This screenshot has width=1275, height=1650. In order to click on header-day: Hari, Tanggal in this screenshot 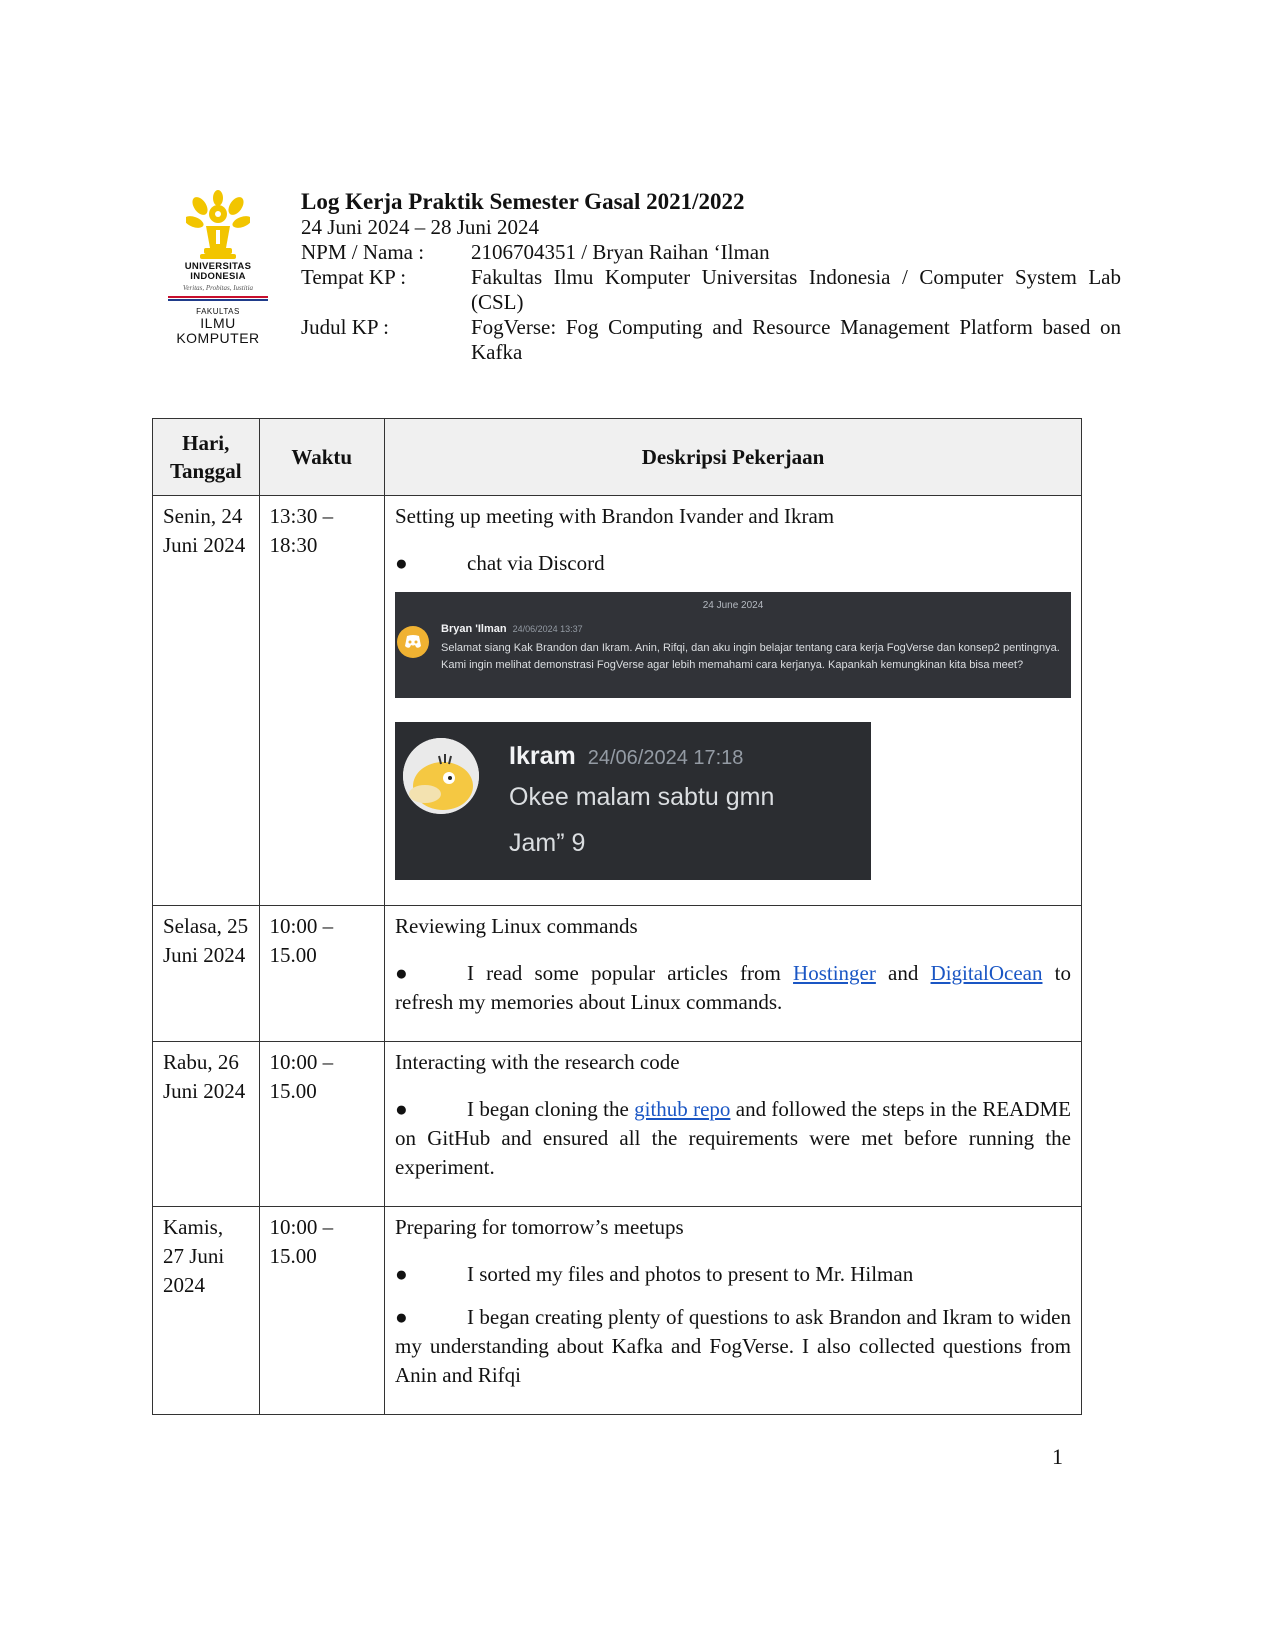, I will do `click(206, 457)`.